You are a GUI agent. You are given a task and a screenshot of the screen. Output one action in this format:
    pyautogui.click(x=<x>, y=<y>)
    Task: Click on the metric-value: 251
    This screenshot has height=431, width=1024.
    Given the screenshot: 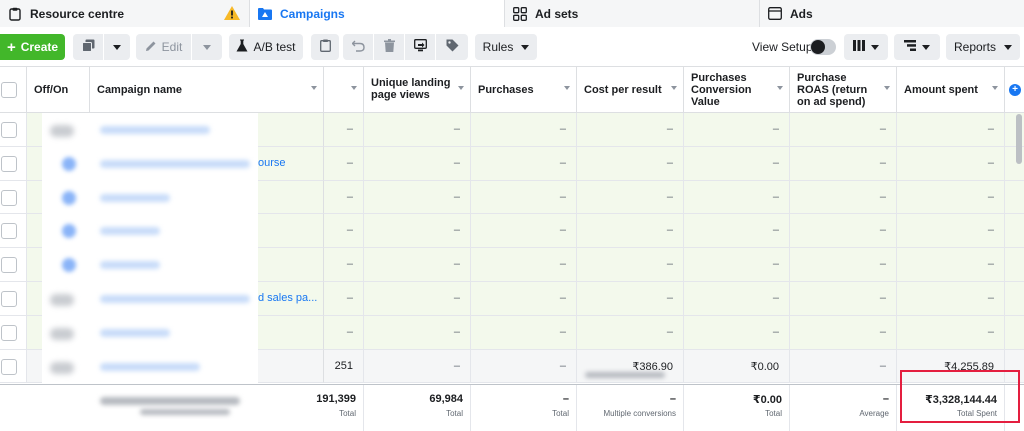 What is the action you would take?
    pyautogui.click(x=343, y=365)
    